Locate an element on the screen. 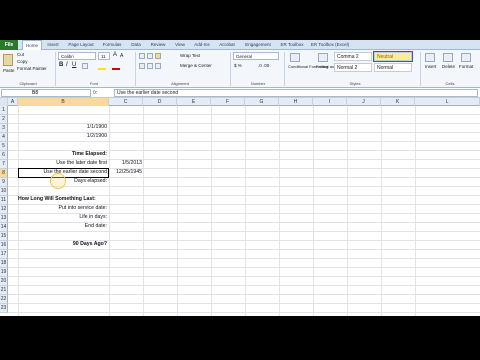 Image resolution: width=480 pixels, height=360 pixels. row-header-23: 23 is located at coordinates (4, 308).